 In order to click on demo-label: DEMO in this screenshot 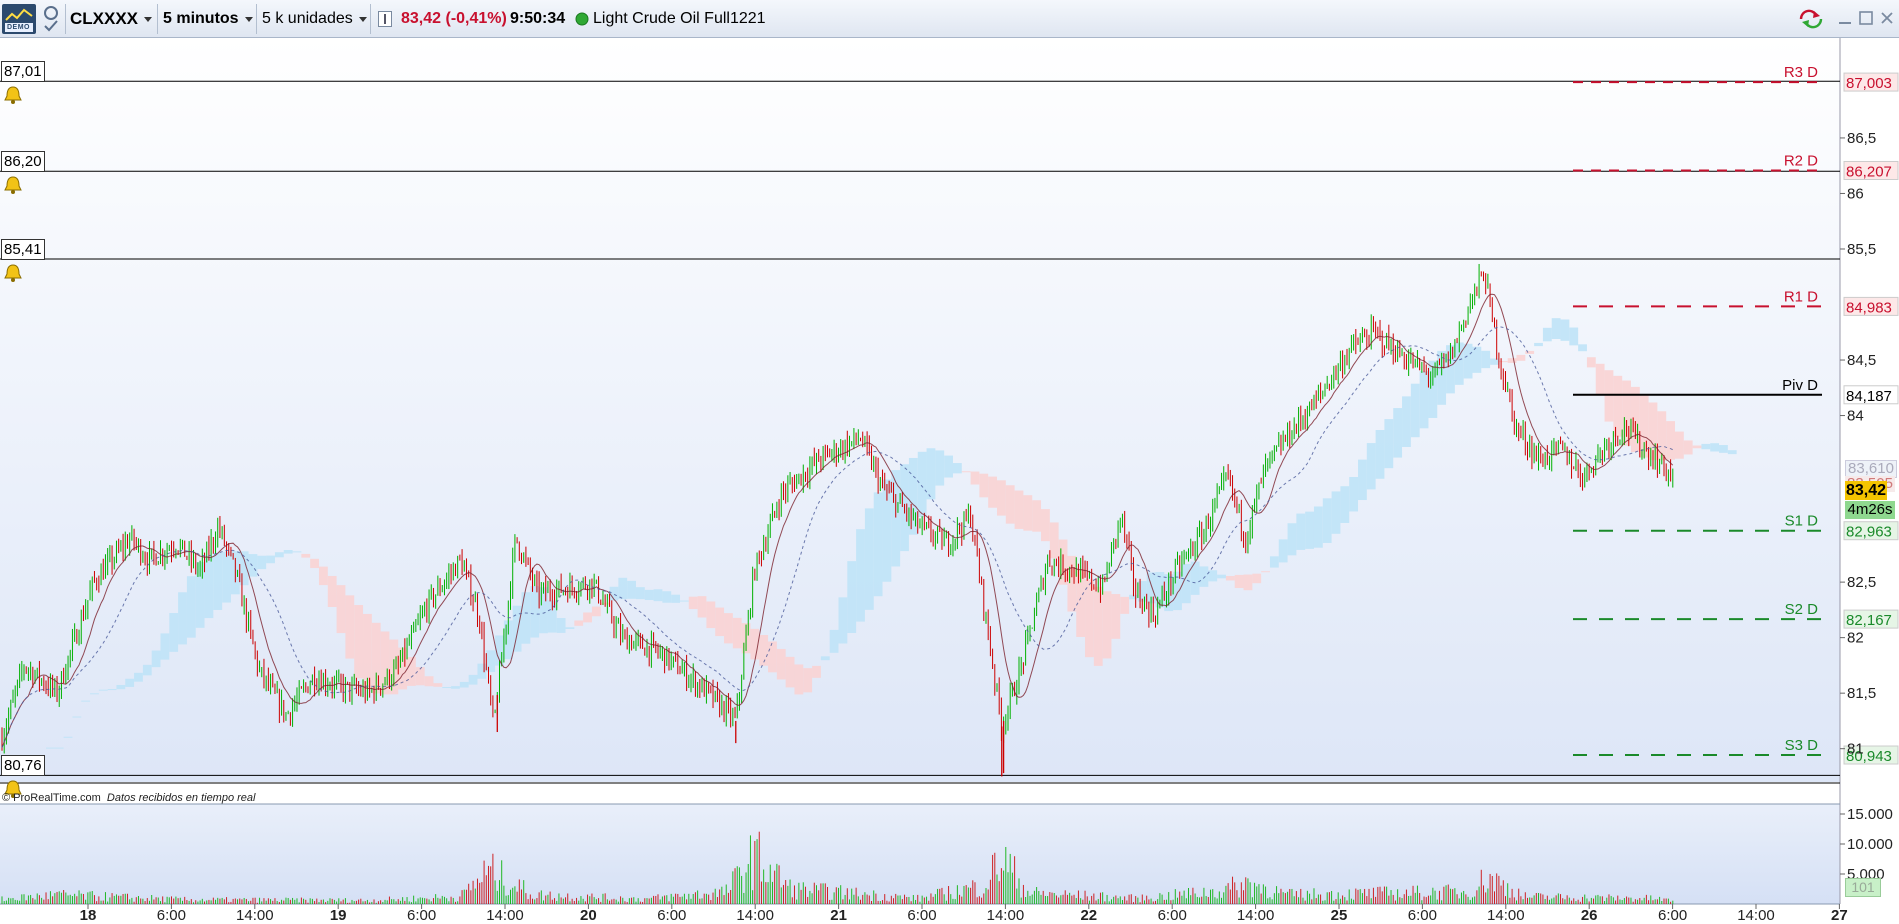, I will do `click(18, 27)`.